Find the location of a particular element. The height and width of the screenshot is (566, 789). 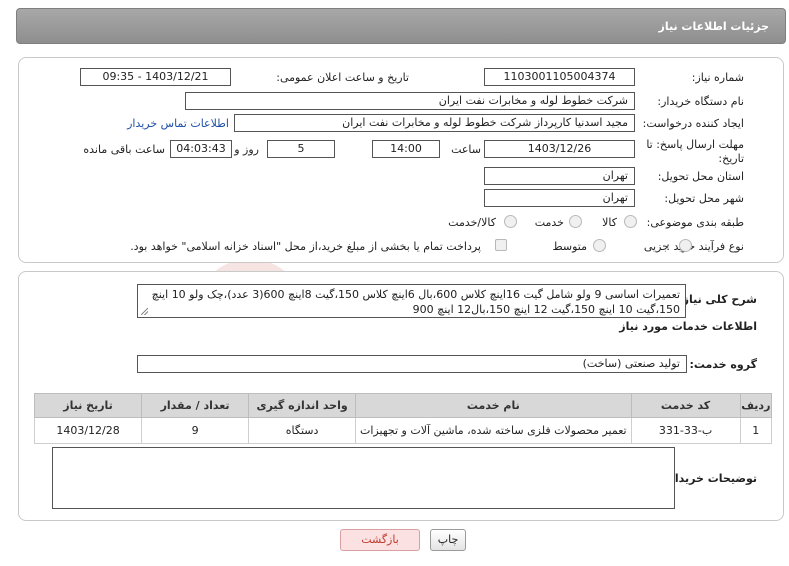

deadline-time-label: ساعت is located at coordinates (466, 149).